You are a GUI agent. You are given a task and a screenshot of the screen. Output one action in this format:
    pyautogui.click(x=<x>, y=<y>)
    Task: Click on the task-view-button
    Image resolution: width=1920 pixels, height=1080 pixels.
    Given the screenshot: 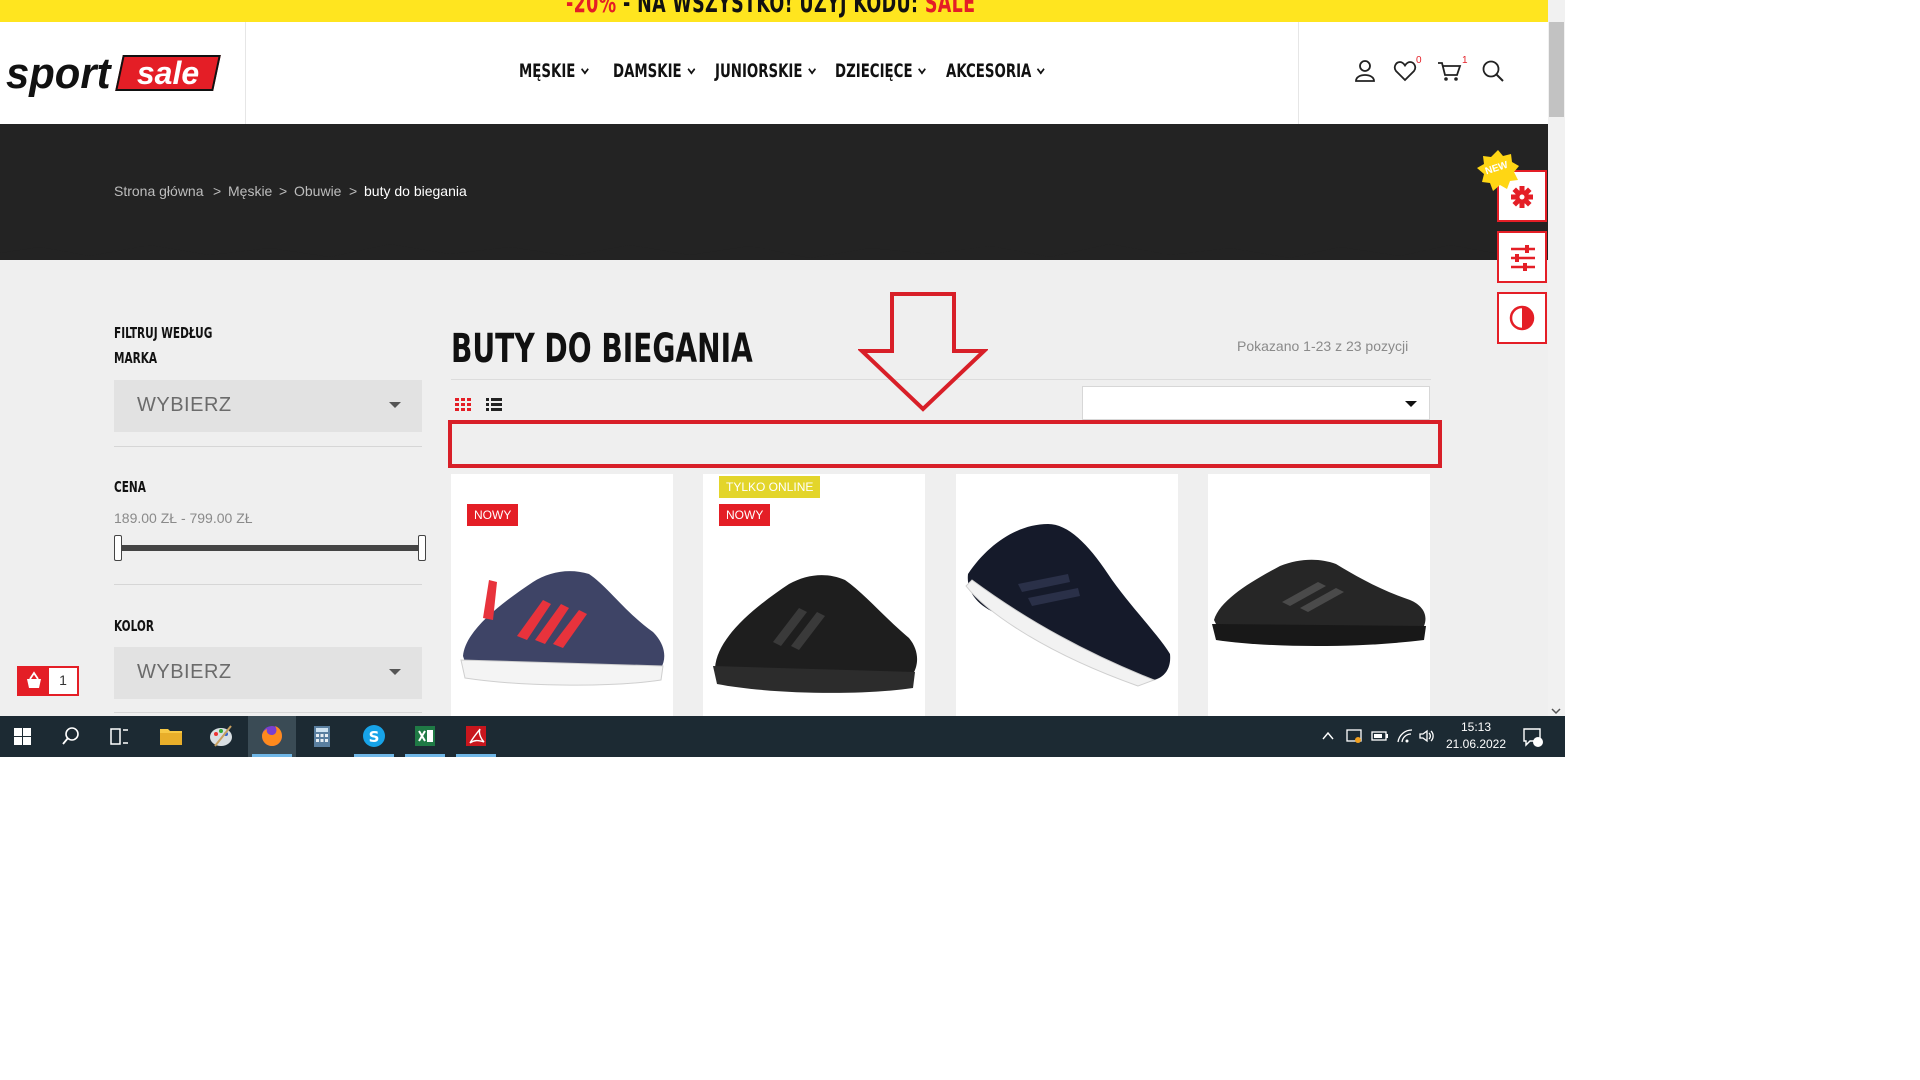 What is the action you would take?
    pyautogui.click(x=119, y=736)
    